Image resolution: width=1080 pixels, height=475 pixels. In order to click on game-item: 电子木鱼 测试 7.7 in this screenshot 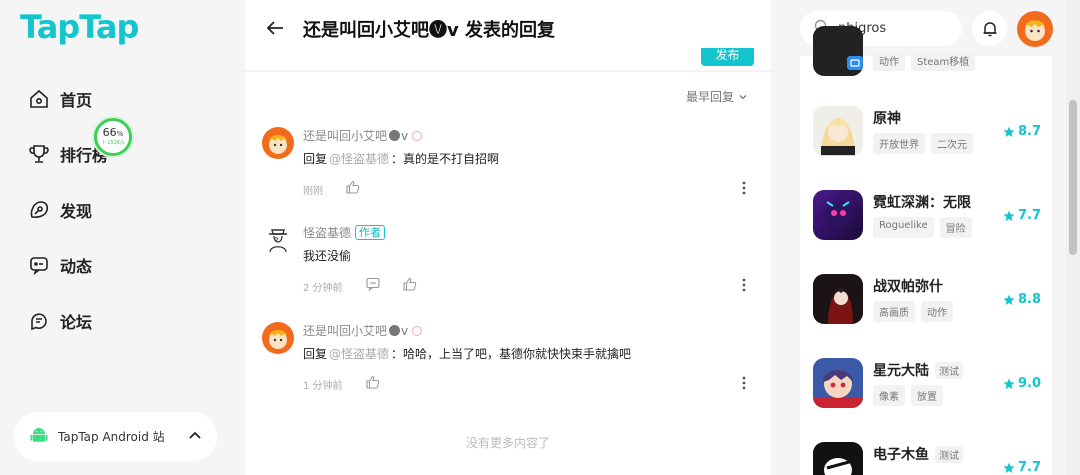, I will do `click(930, 458)`.